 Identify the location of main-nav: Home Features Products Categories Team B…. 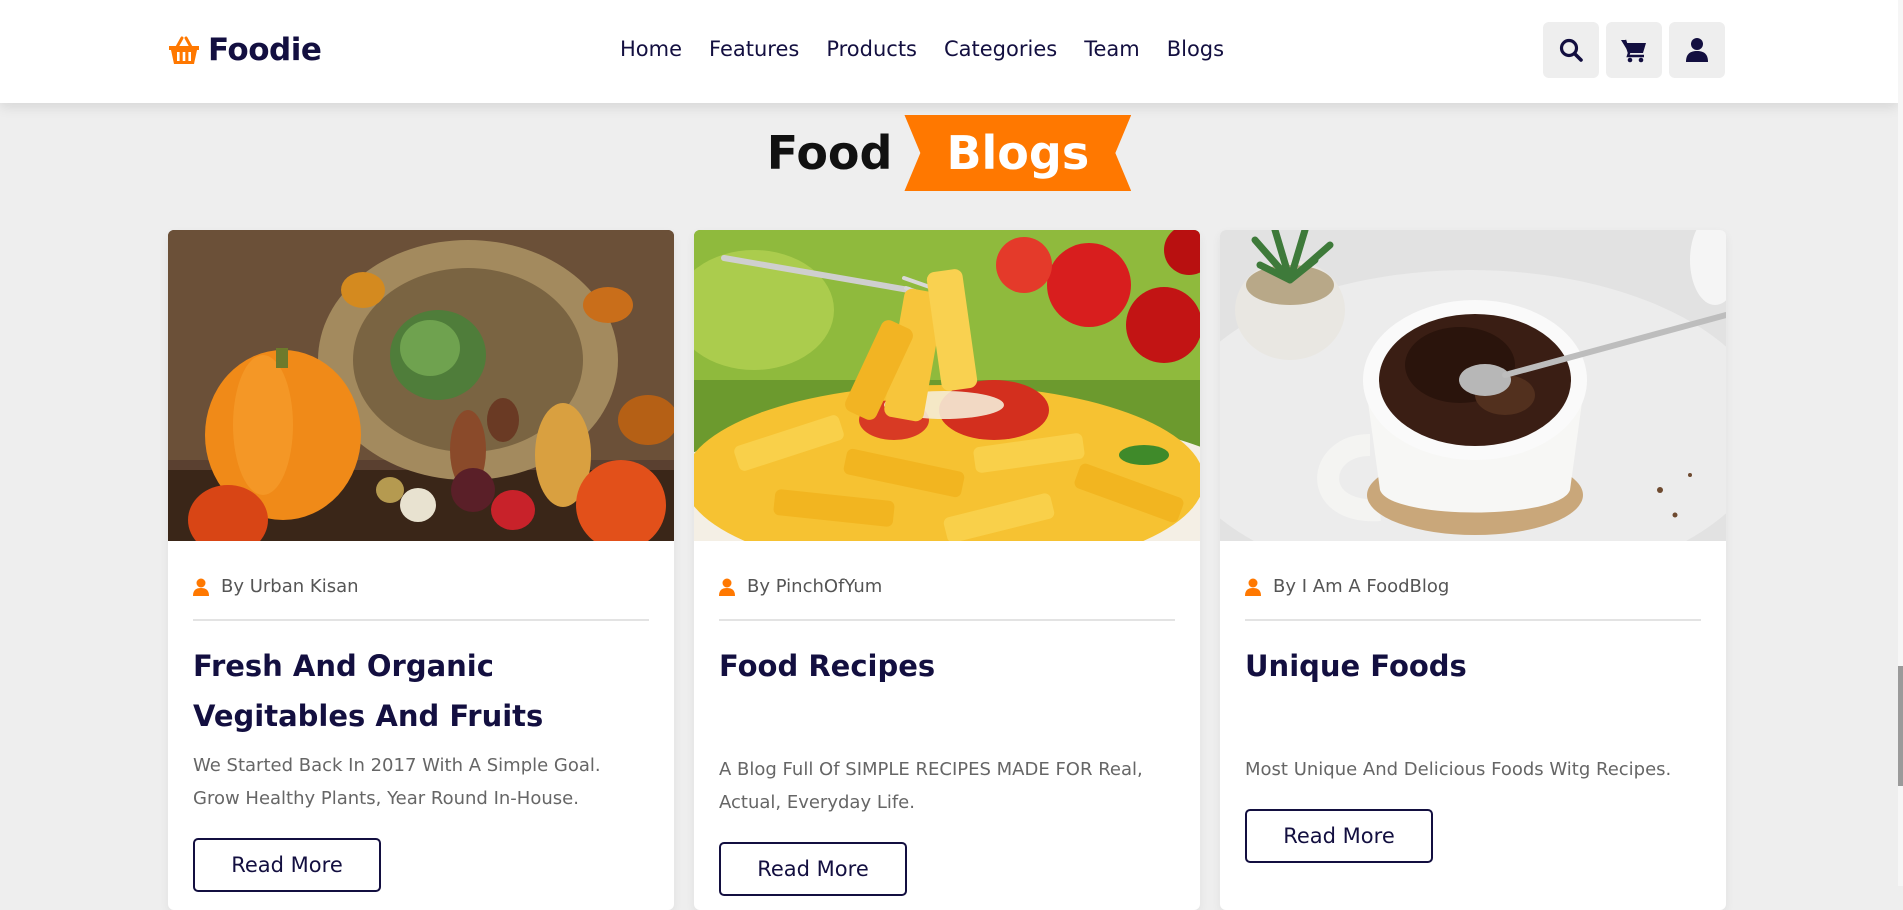
(935, 49).